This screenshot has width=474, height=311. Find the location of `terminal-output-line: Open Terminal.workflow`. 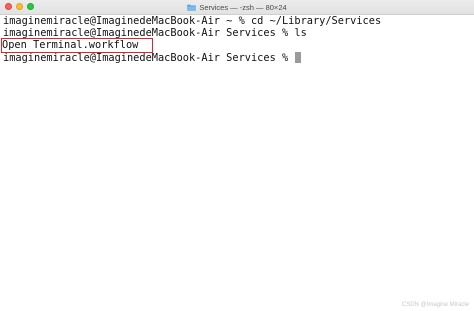

terminal-output-line: Open Terminal.workflow is located at coordinates (237, 45).